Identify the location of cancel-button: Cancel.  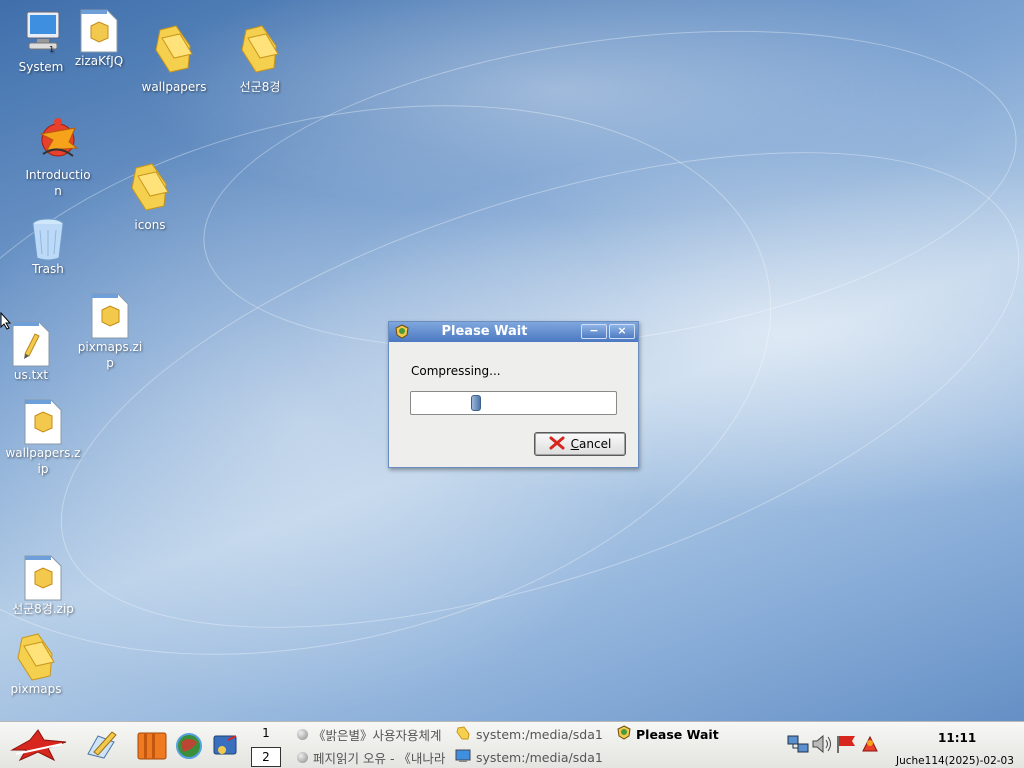
(580, 444).